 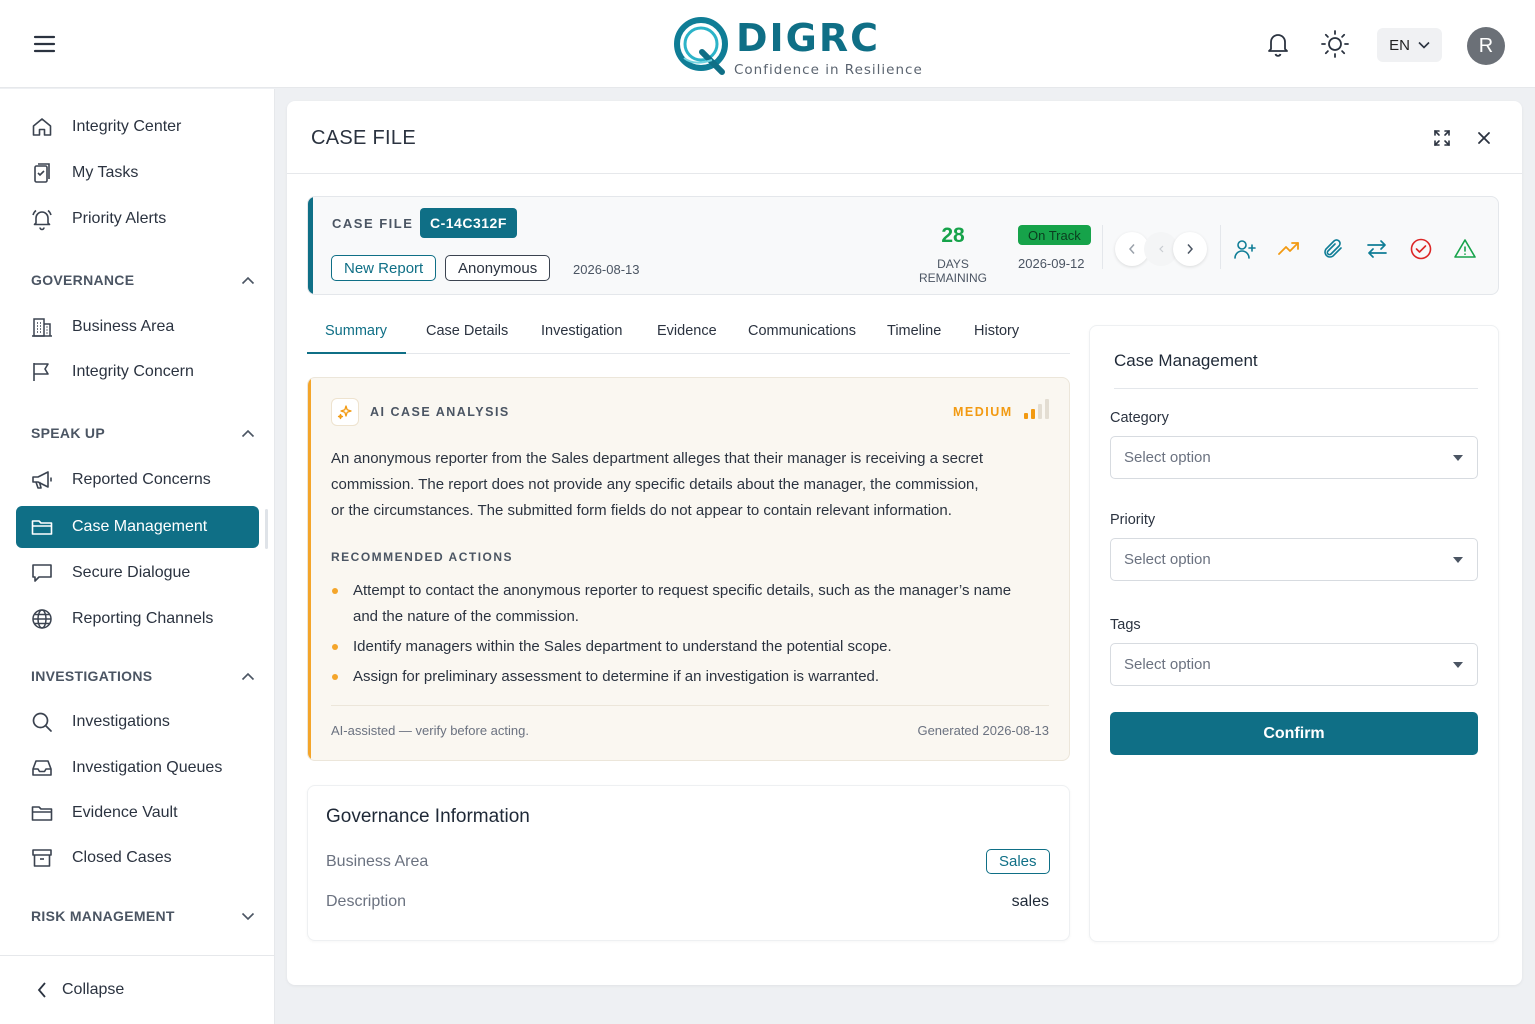 What do you see at coordinates (1190, 249) in the screenshot?
I see `next-case-button` at bounding box center [1190, 249].